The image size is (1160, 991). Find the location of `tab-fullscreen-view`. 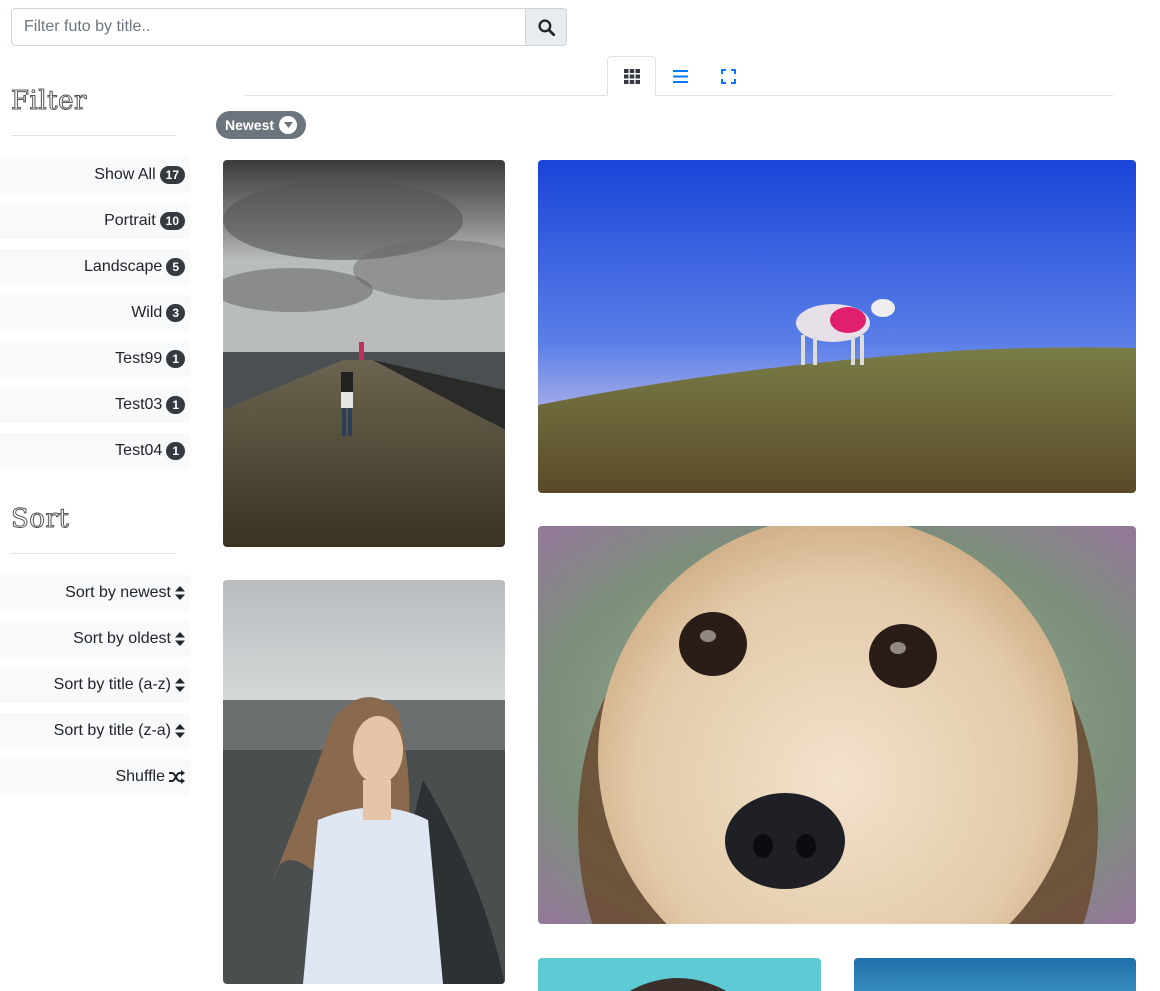

tab-fullscreen-view is located at coordinates (728, 76).